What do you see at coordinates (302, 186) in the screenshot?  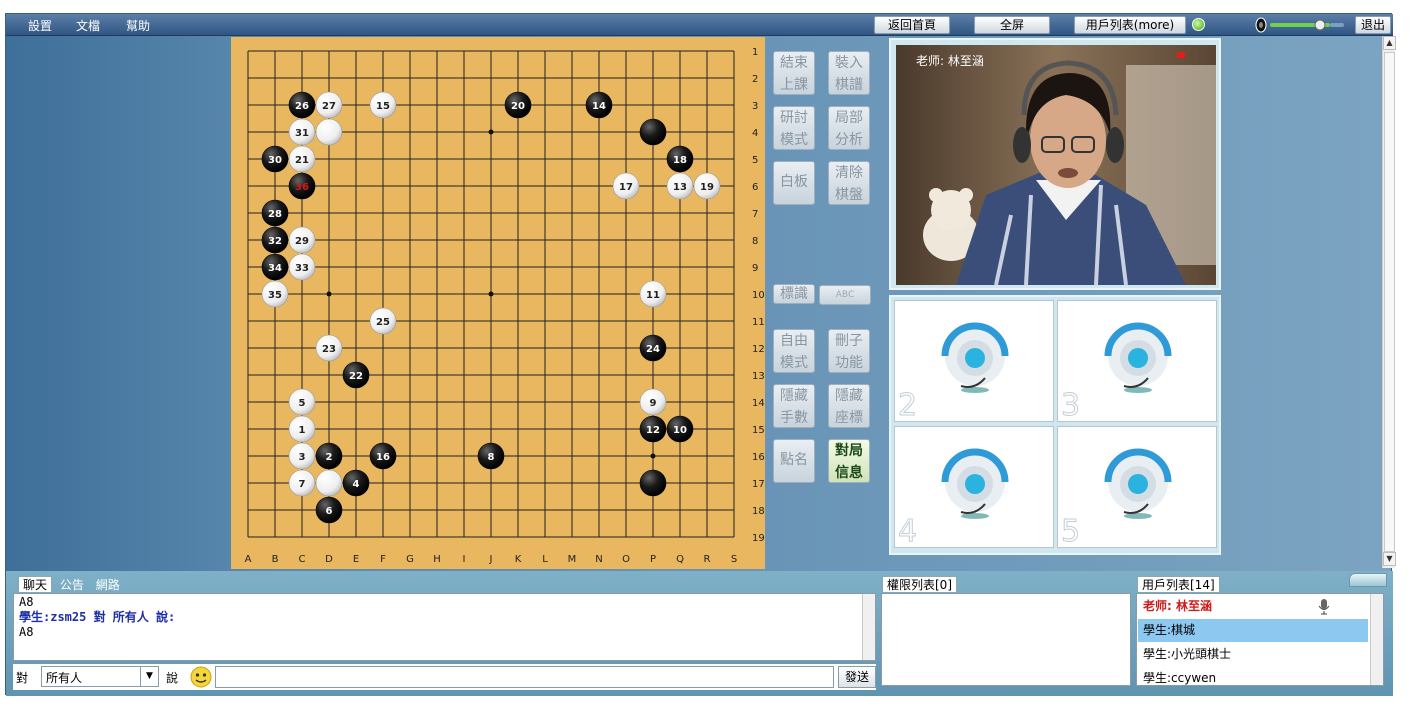 I see `black-stone: 36` at bounding box center [302, 186].